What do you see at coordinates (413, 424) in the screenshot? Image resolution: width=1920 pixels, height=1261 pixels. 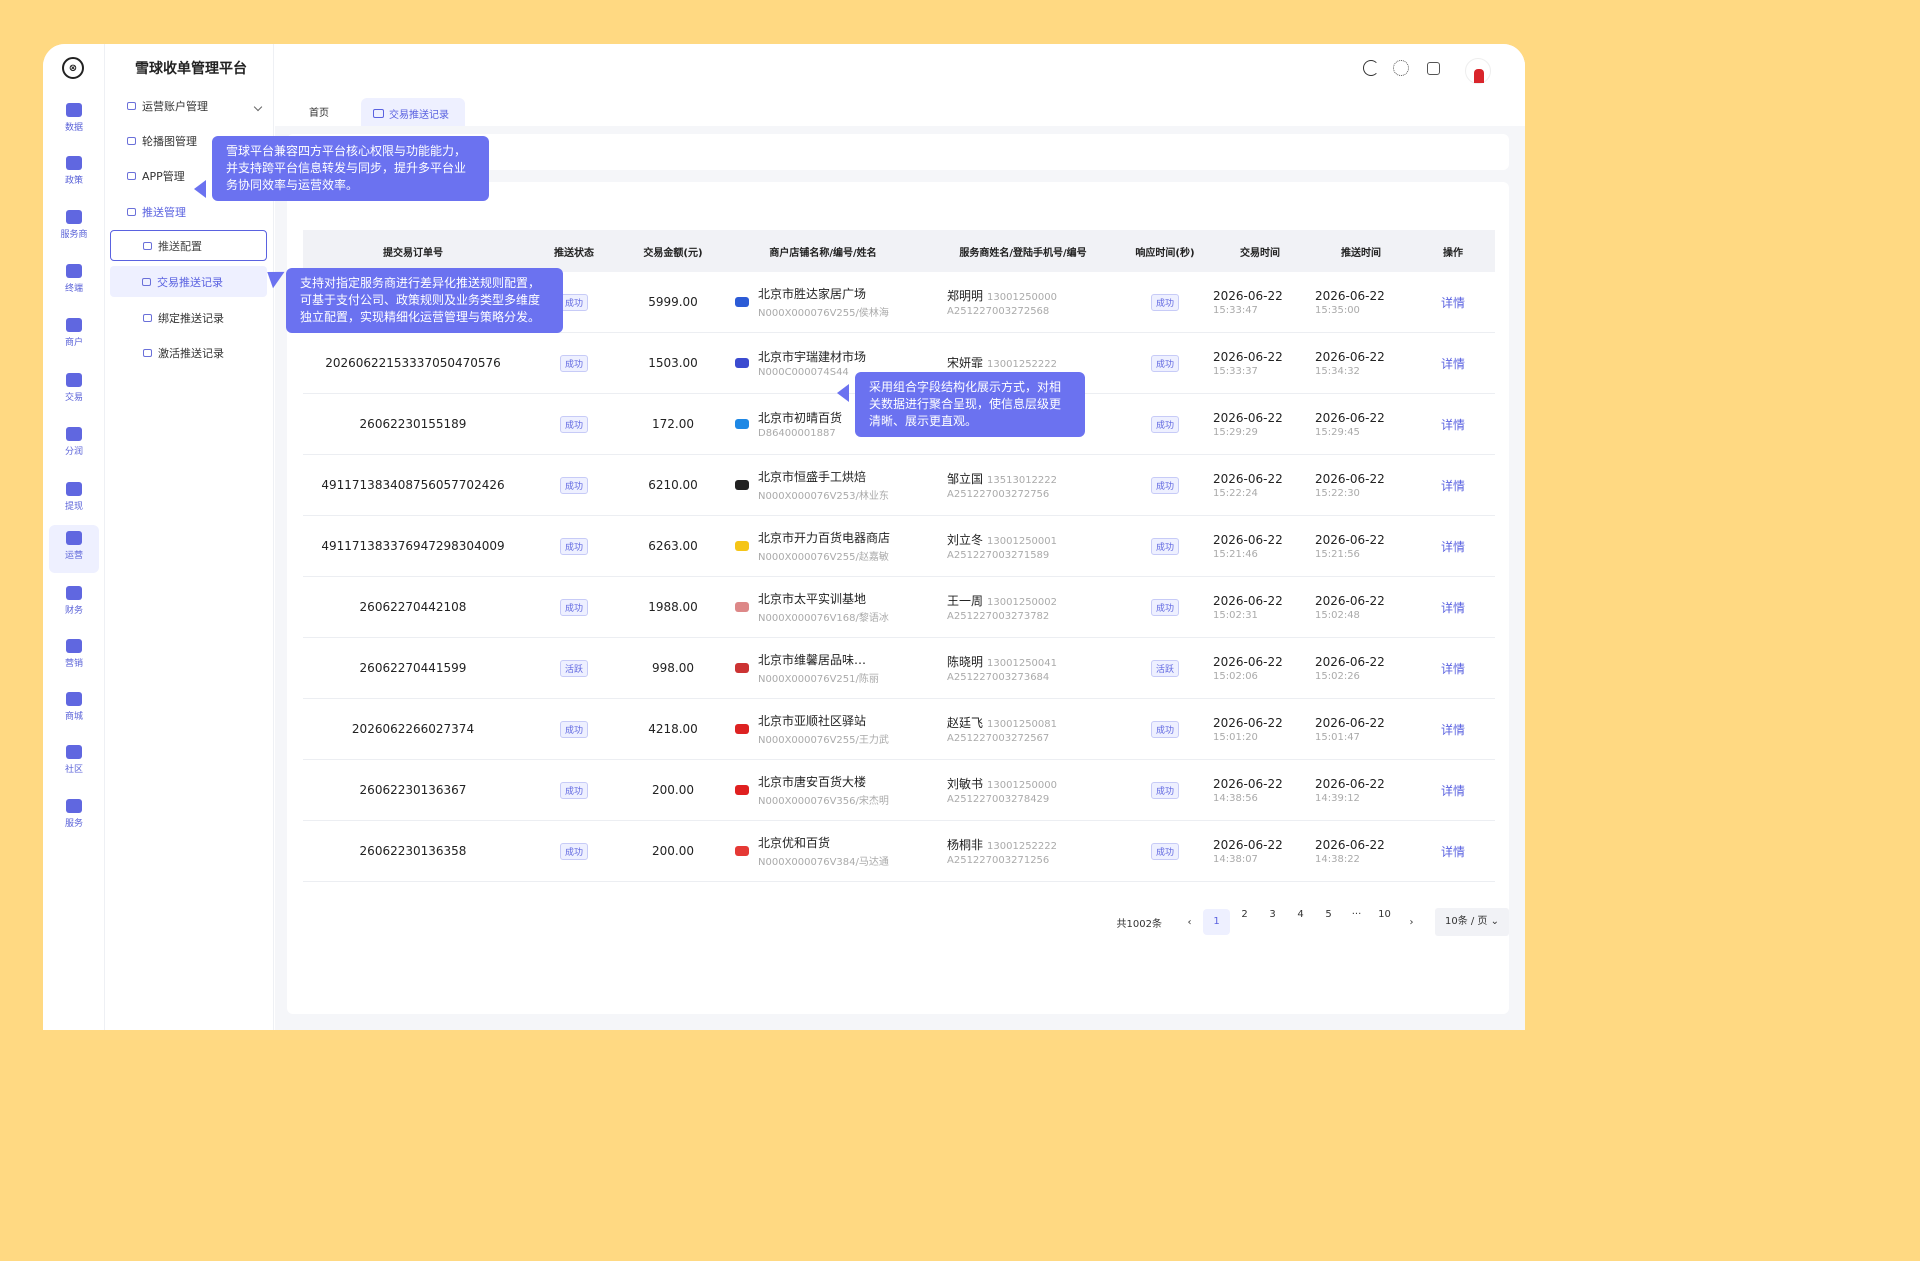 I see `order-cell: 26062230155189` at bounding box center [413, 424].